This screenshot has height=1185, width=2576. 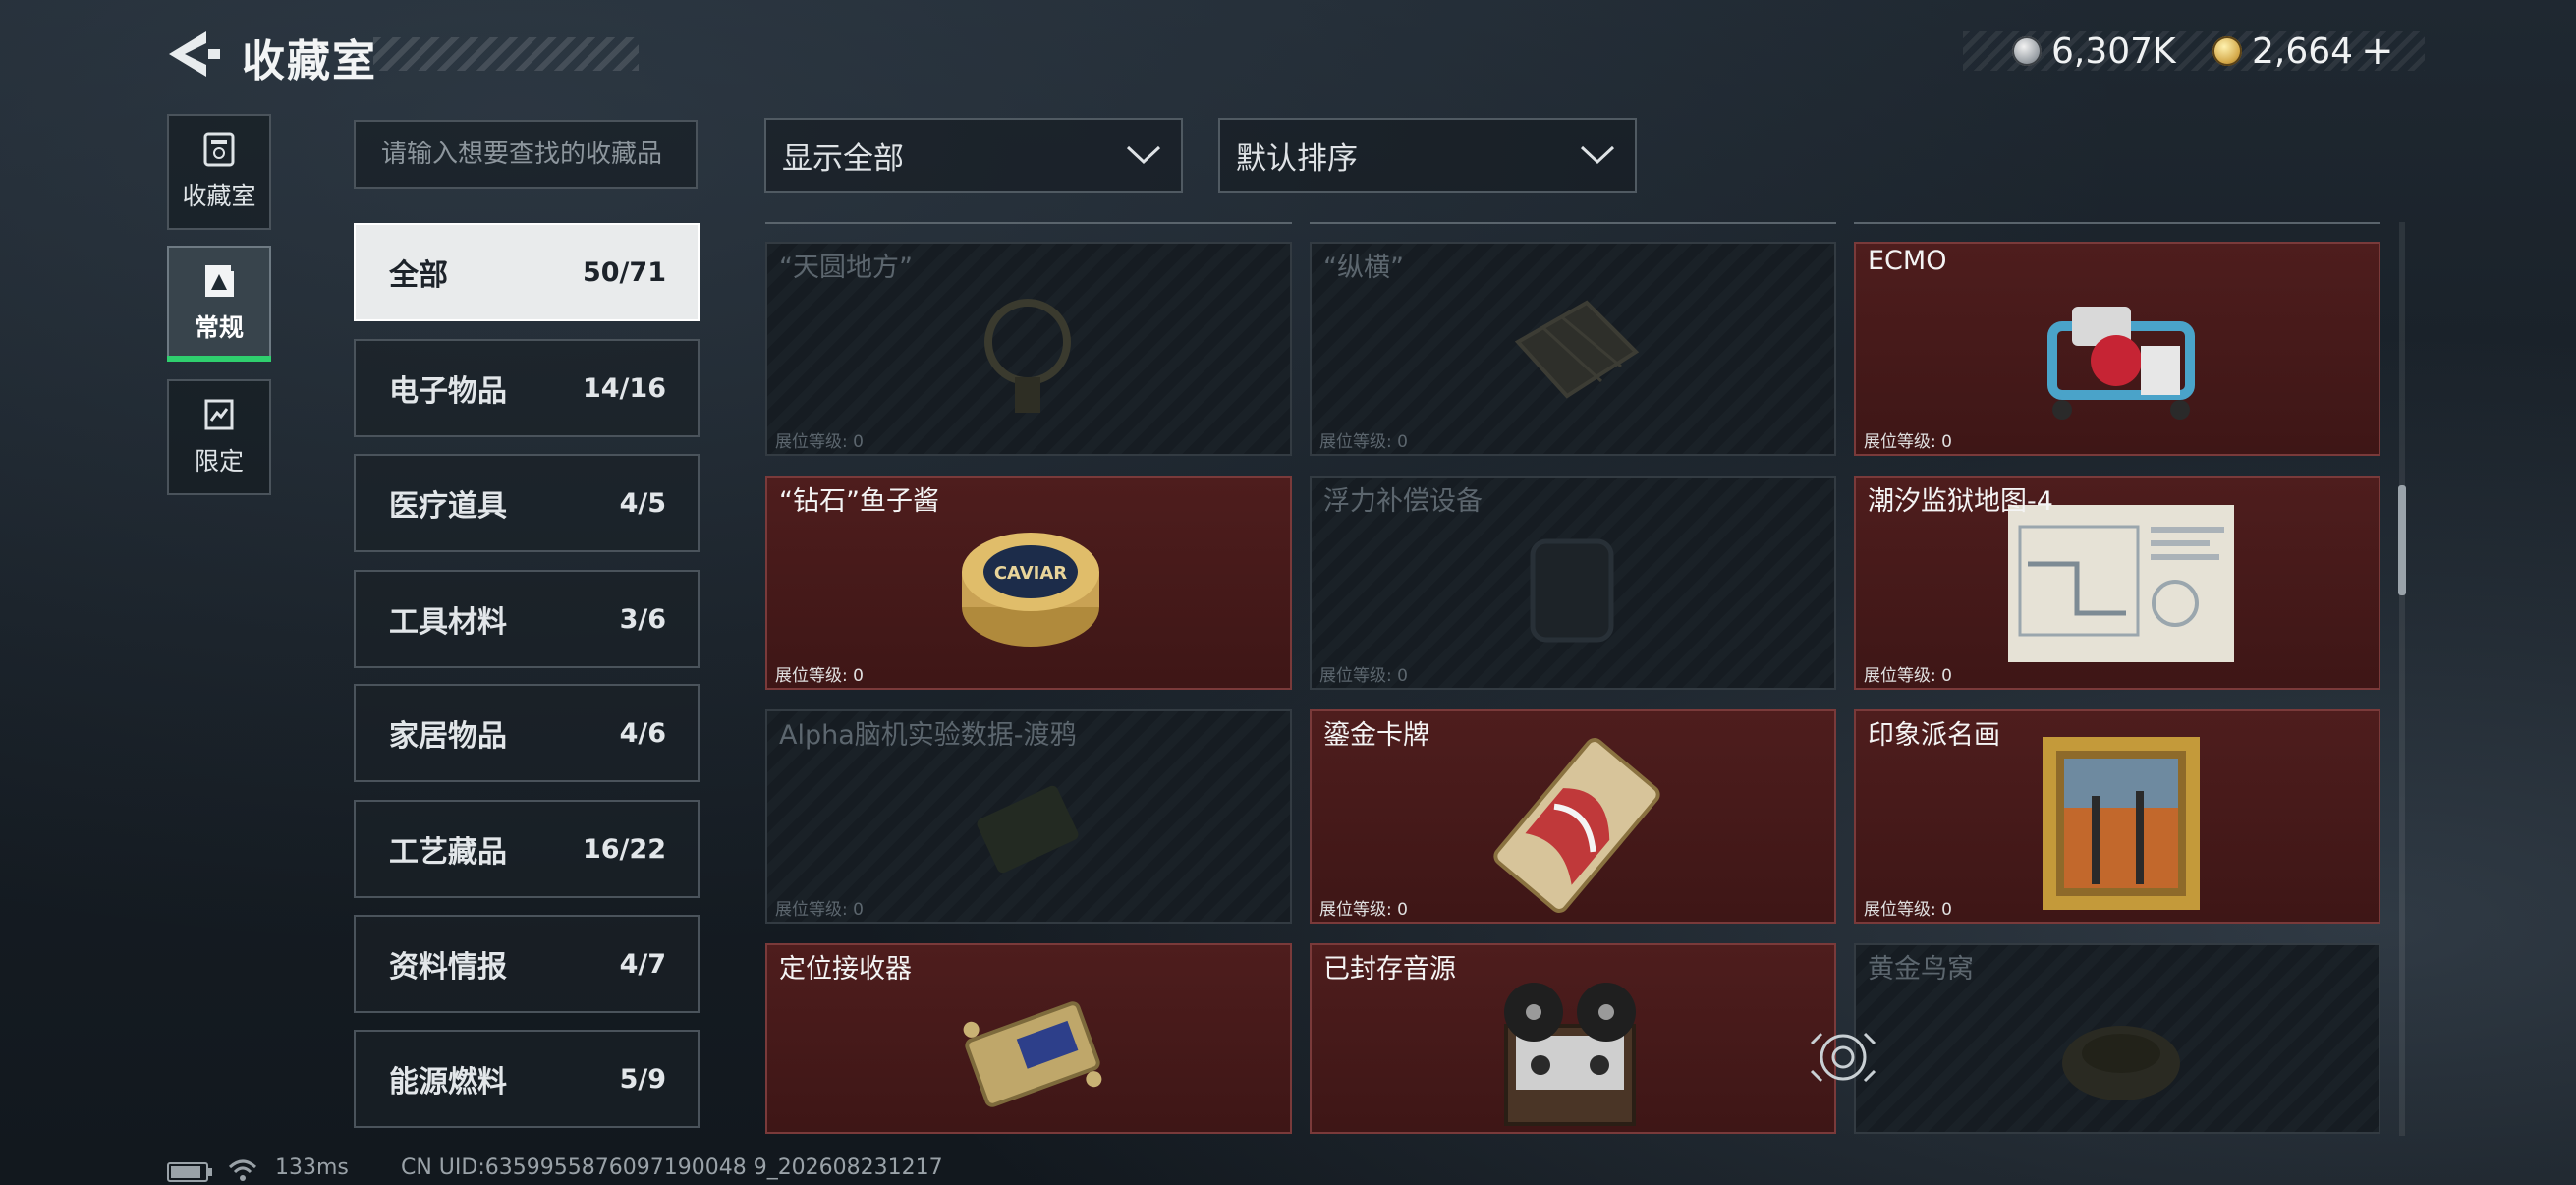 What do you see at coordinates (1572, 591) in the screenshot?
I see `buoyancy-device-icon` at bounding box center [1572, 591].